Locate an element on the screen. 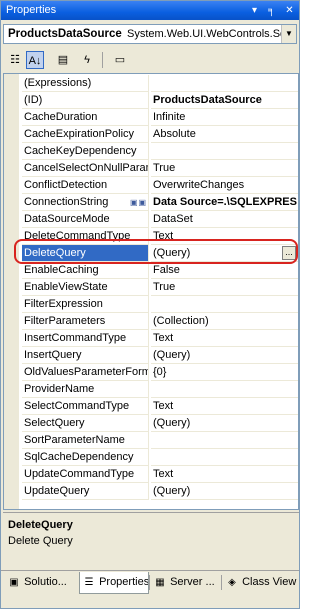 The width and height of the screenshot is (320, 609). property-row: SelectCommandType Text is located at coordinates (151, 406).